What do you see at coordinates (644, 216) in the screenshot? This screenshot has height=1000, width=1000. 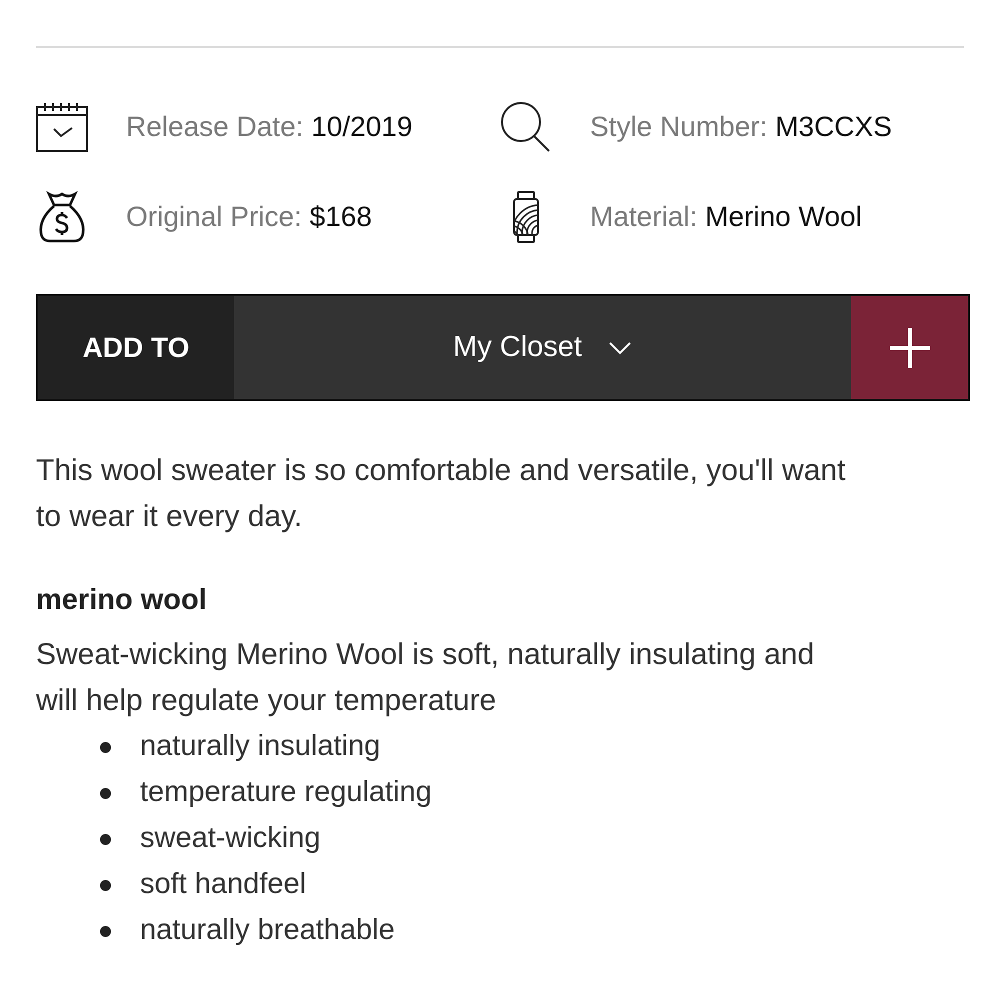 I see `detail-label: Material:` at bounding box center [644, 216].